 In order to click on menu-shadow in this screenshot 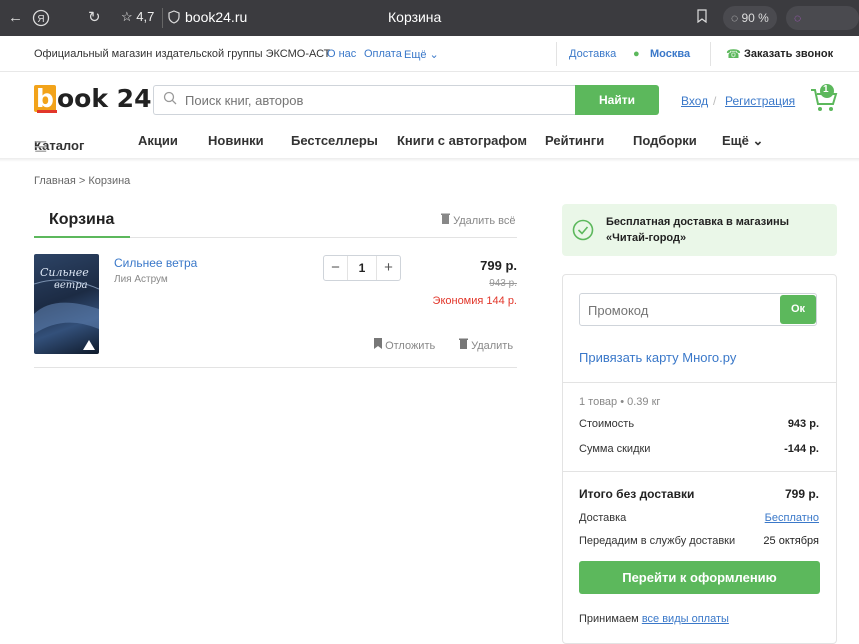, I will do `click(429, 160)`.